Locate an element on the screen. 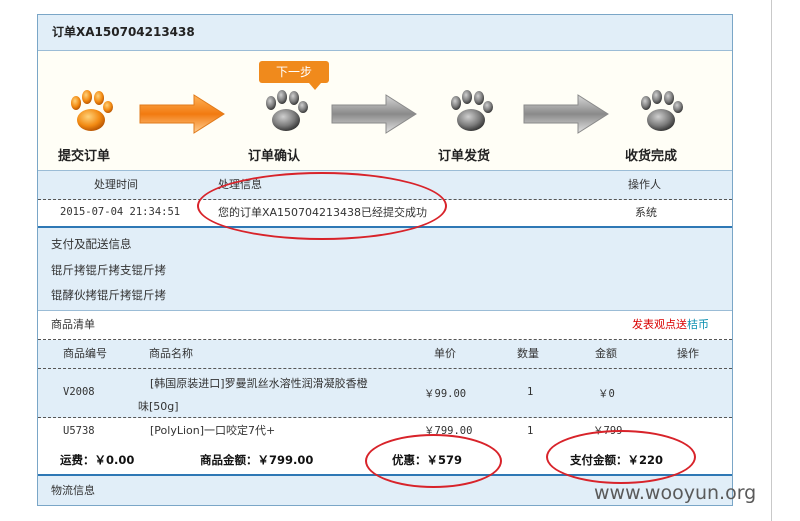  column-header: 单价 is located at coordinates (445, 353).